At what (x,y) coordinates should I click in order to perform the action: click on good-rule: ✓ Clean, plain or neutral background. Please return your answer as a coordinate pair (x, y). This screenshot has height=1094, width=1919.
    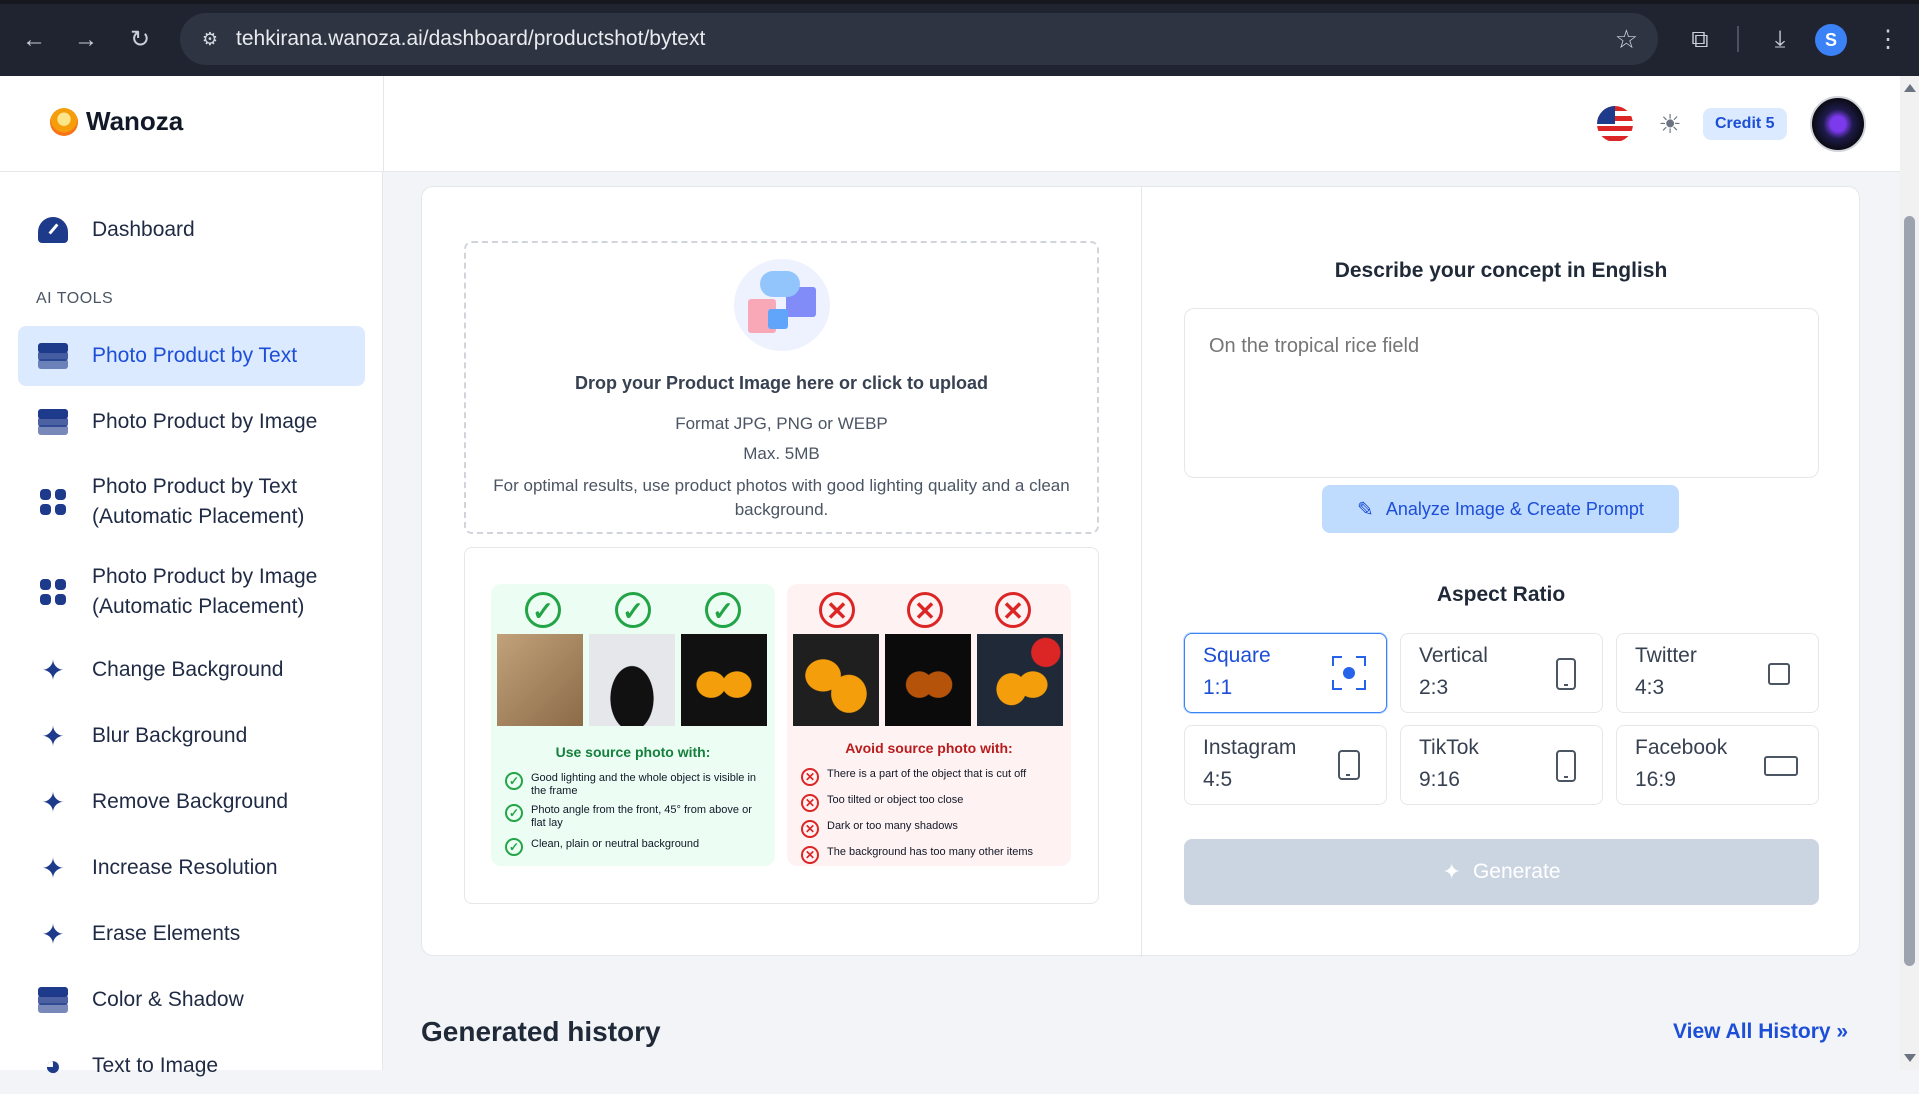
    Looking at the image, I should click on (636, 847).